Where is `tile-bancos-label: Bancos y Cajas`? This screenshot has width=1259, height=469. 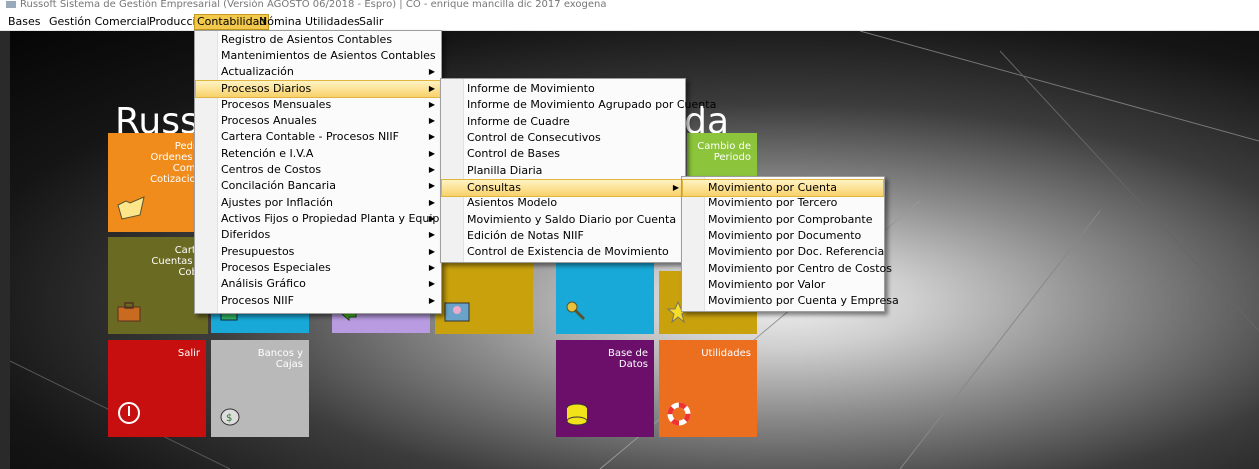 tile-bancos-label: Bancos y Cajas is located at coordinates (280, 359).